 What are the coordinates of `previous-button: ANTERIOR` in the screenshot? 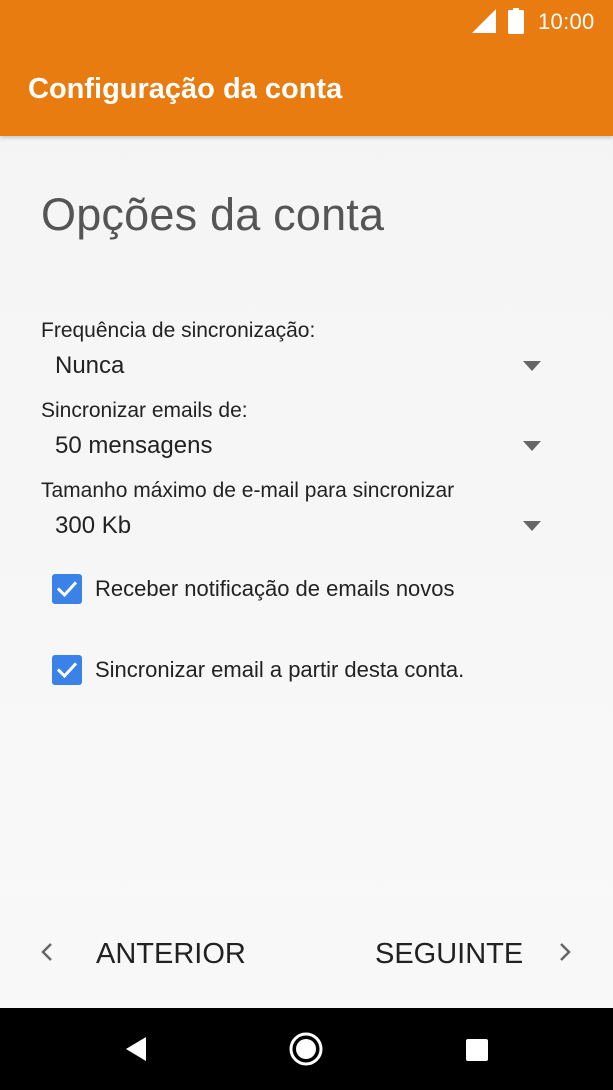 It's located at (148, 952).